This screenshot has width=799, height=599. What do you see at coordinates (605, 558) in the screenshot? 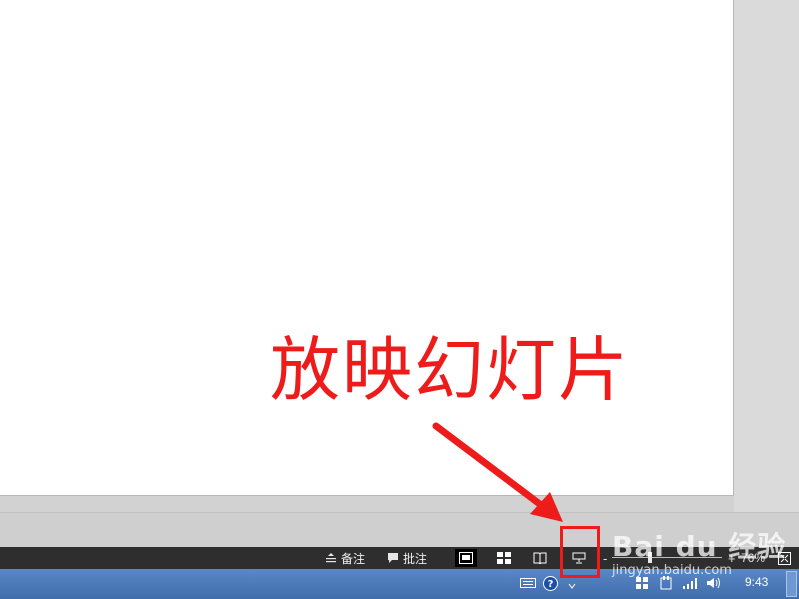
I see `zoom-out-button: -` at bounding box center [605, 558].